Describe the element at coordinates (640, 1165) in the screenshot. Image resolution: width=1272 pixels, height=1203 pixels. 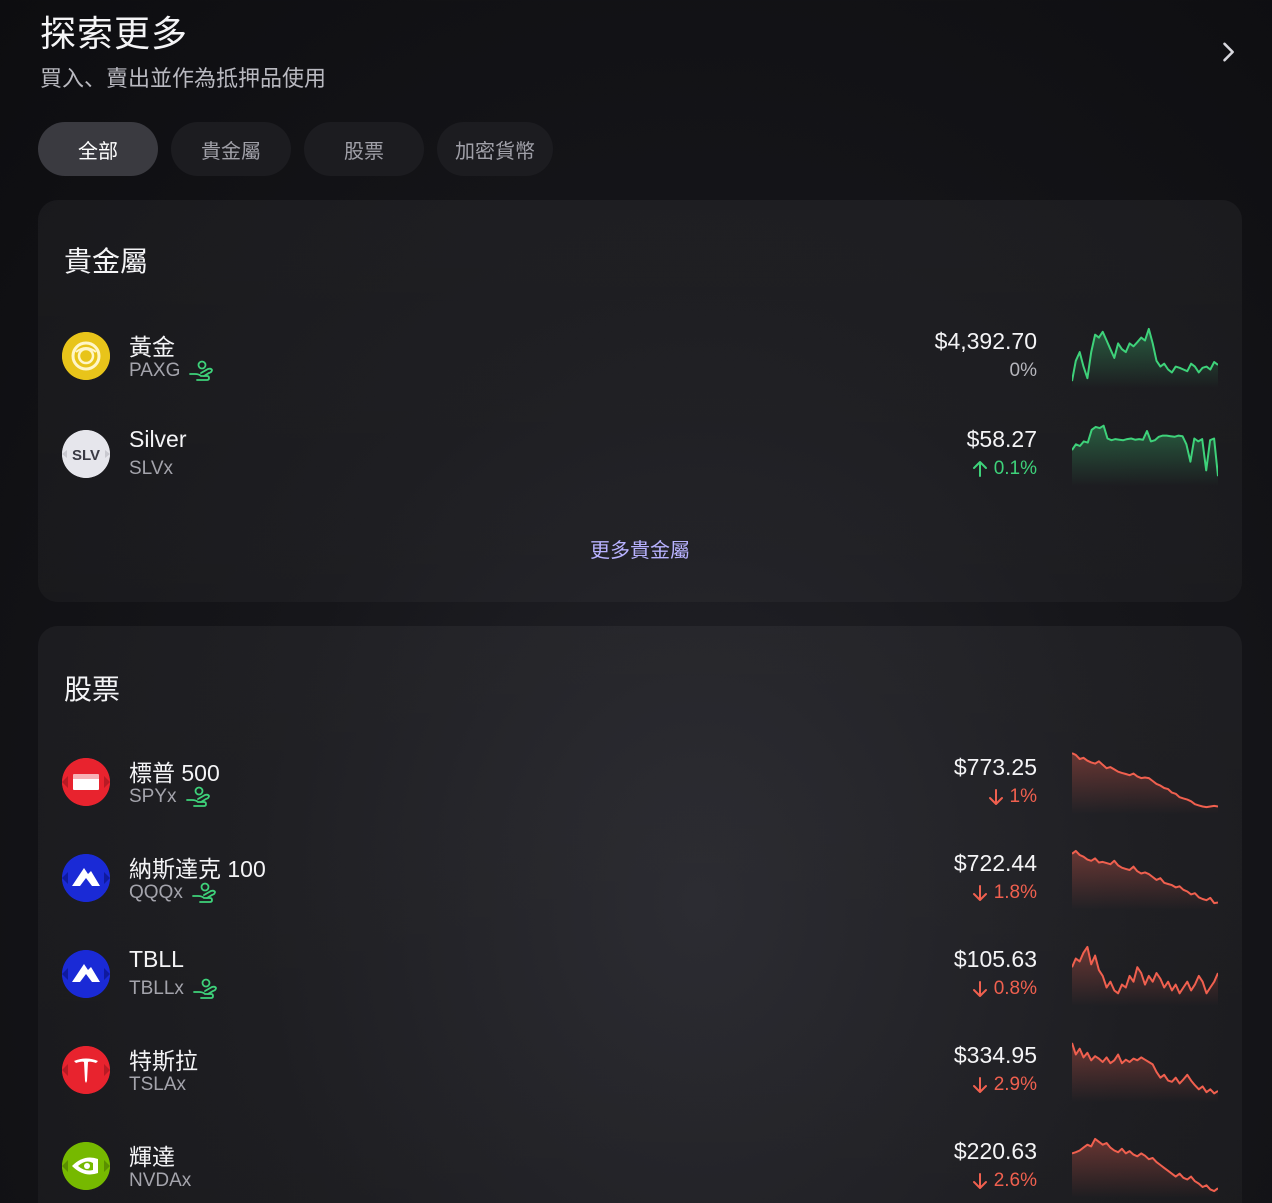
I see `list-item-nvidia: 輝達 NVDAx $220.63 2.6%` at that location.